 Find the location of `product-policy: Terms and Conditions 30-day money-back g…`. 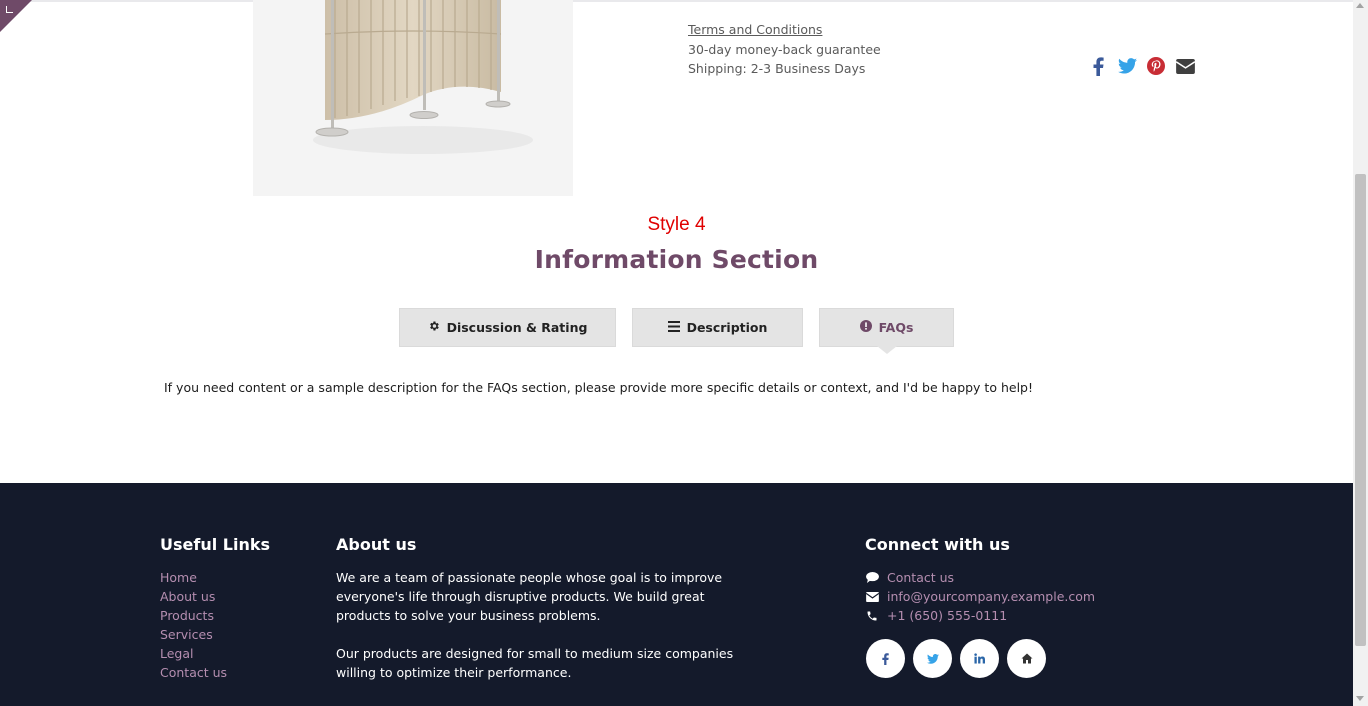

product-policy: Terms and Conditions 30-day money-back g… is located at coordinates (784, 49).